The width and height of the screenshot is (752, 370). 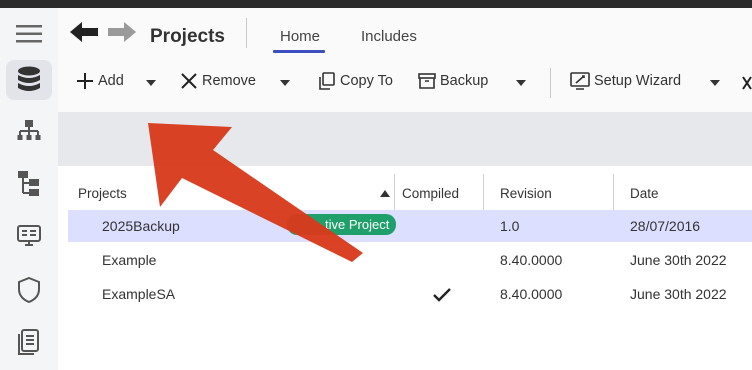 I want to click on backup-dropdown-caret, so click(x=521, y=83).